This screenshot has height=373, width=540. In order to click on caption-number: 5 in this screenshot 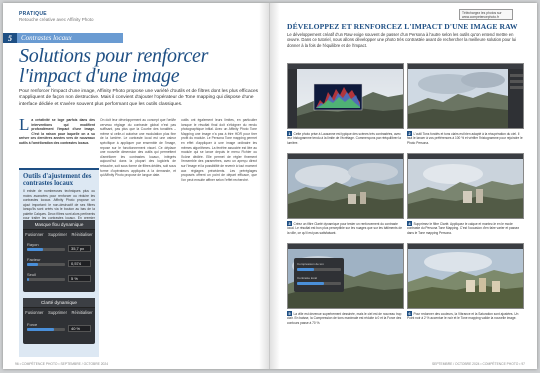, I will do `click(290, 313)`.